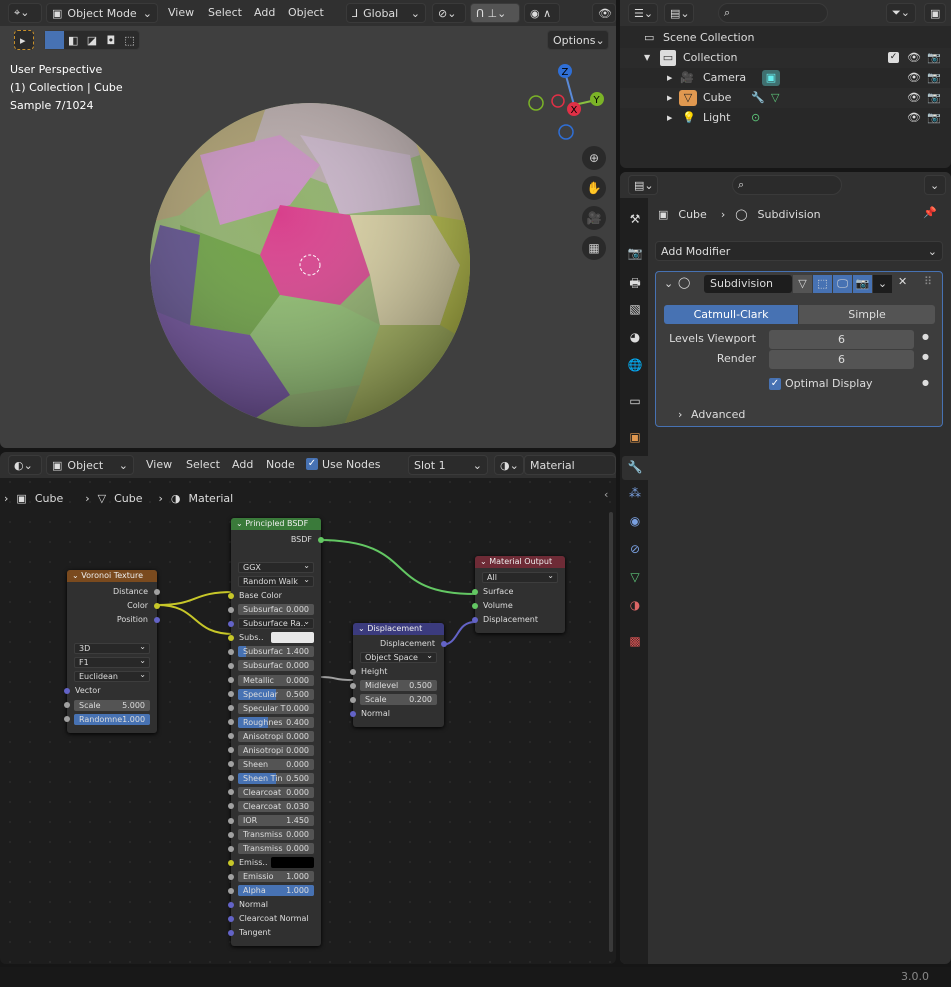 The height and width of the screenshot is (987, 951). I want to click on particles-tab-icon: ⁂, so click(635, 494).